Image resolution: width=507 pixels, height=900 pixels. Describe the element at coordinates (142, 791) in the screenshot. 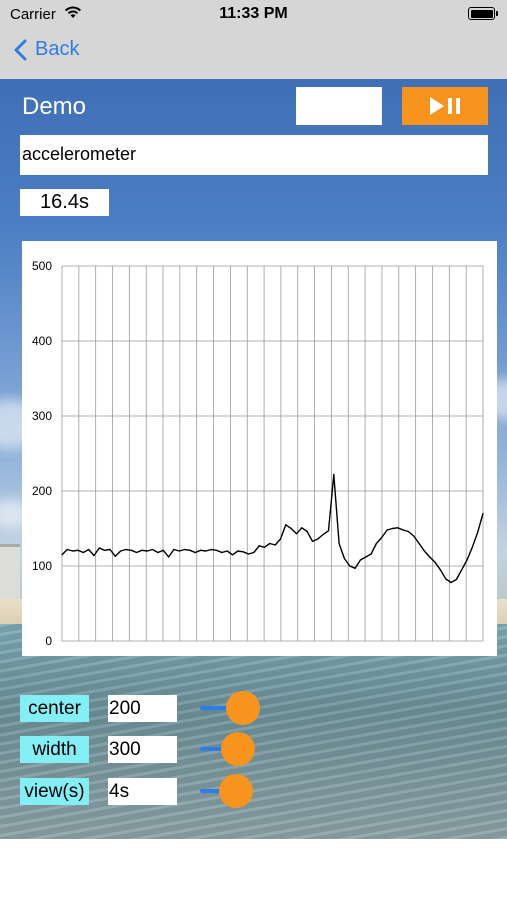

I see `view-seconds-input: 4s` at that location.